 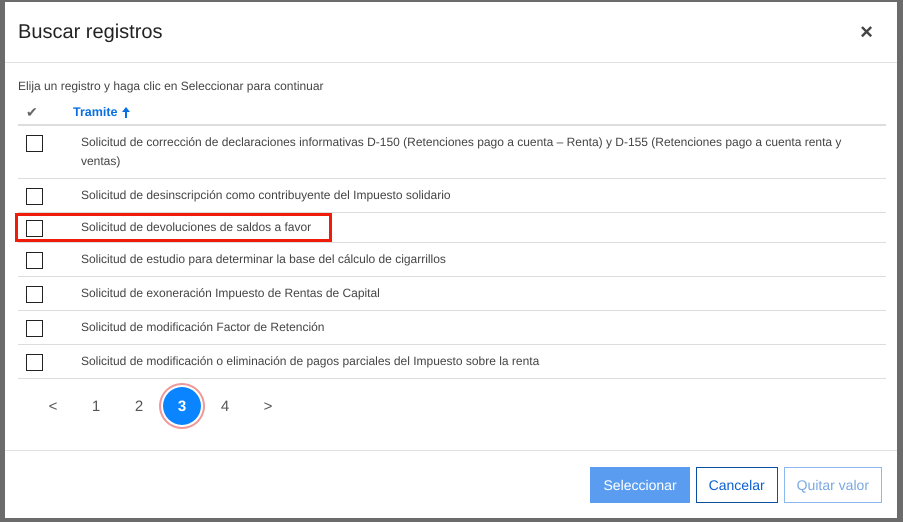 What do you see at coordinates (310, 361) in the screenshot?
I see `table-cell-text: Solicitud de modificación o eliminación de pagos parciales del Impuesto sobre la renta` at bounding box center [310, 361].